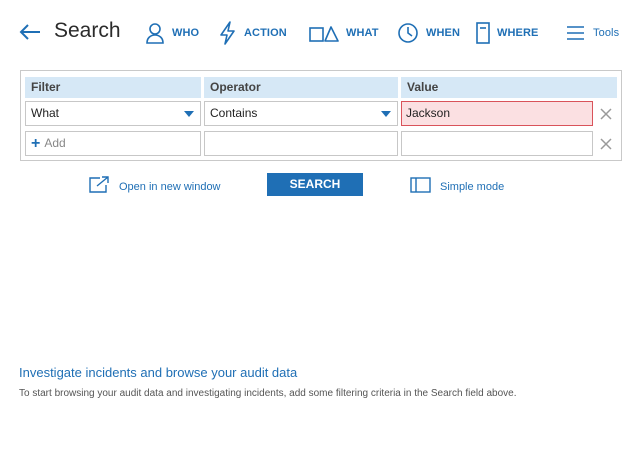 This screenshot has width=640, height=450. I want to click on nav-tools-label: Tools, so click(606, 33).